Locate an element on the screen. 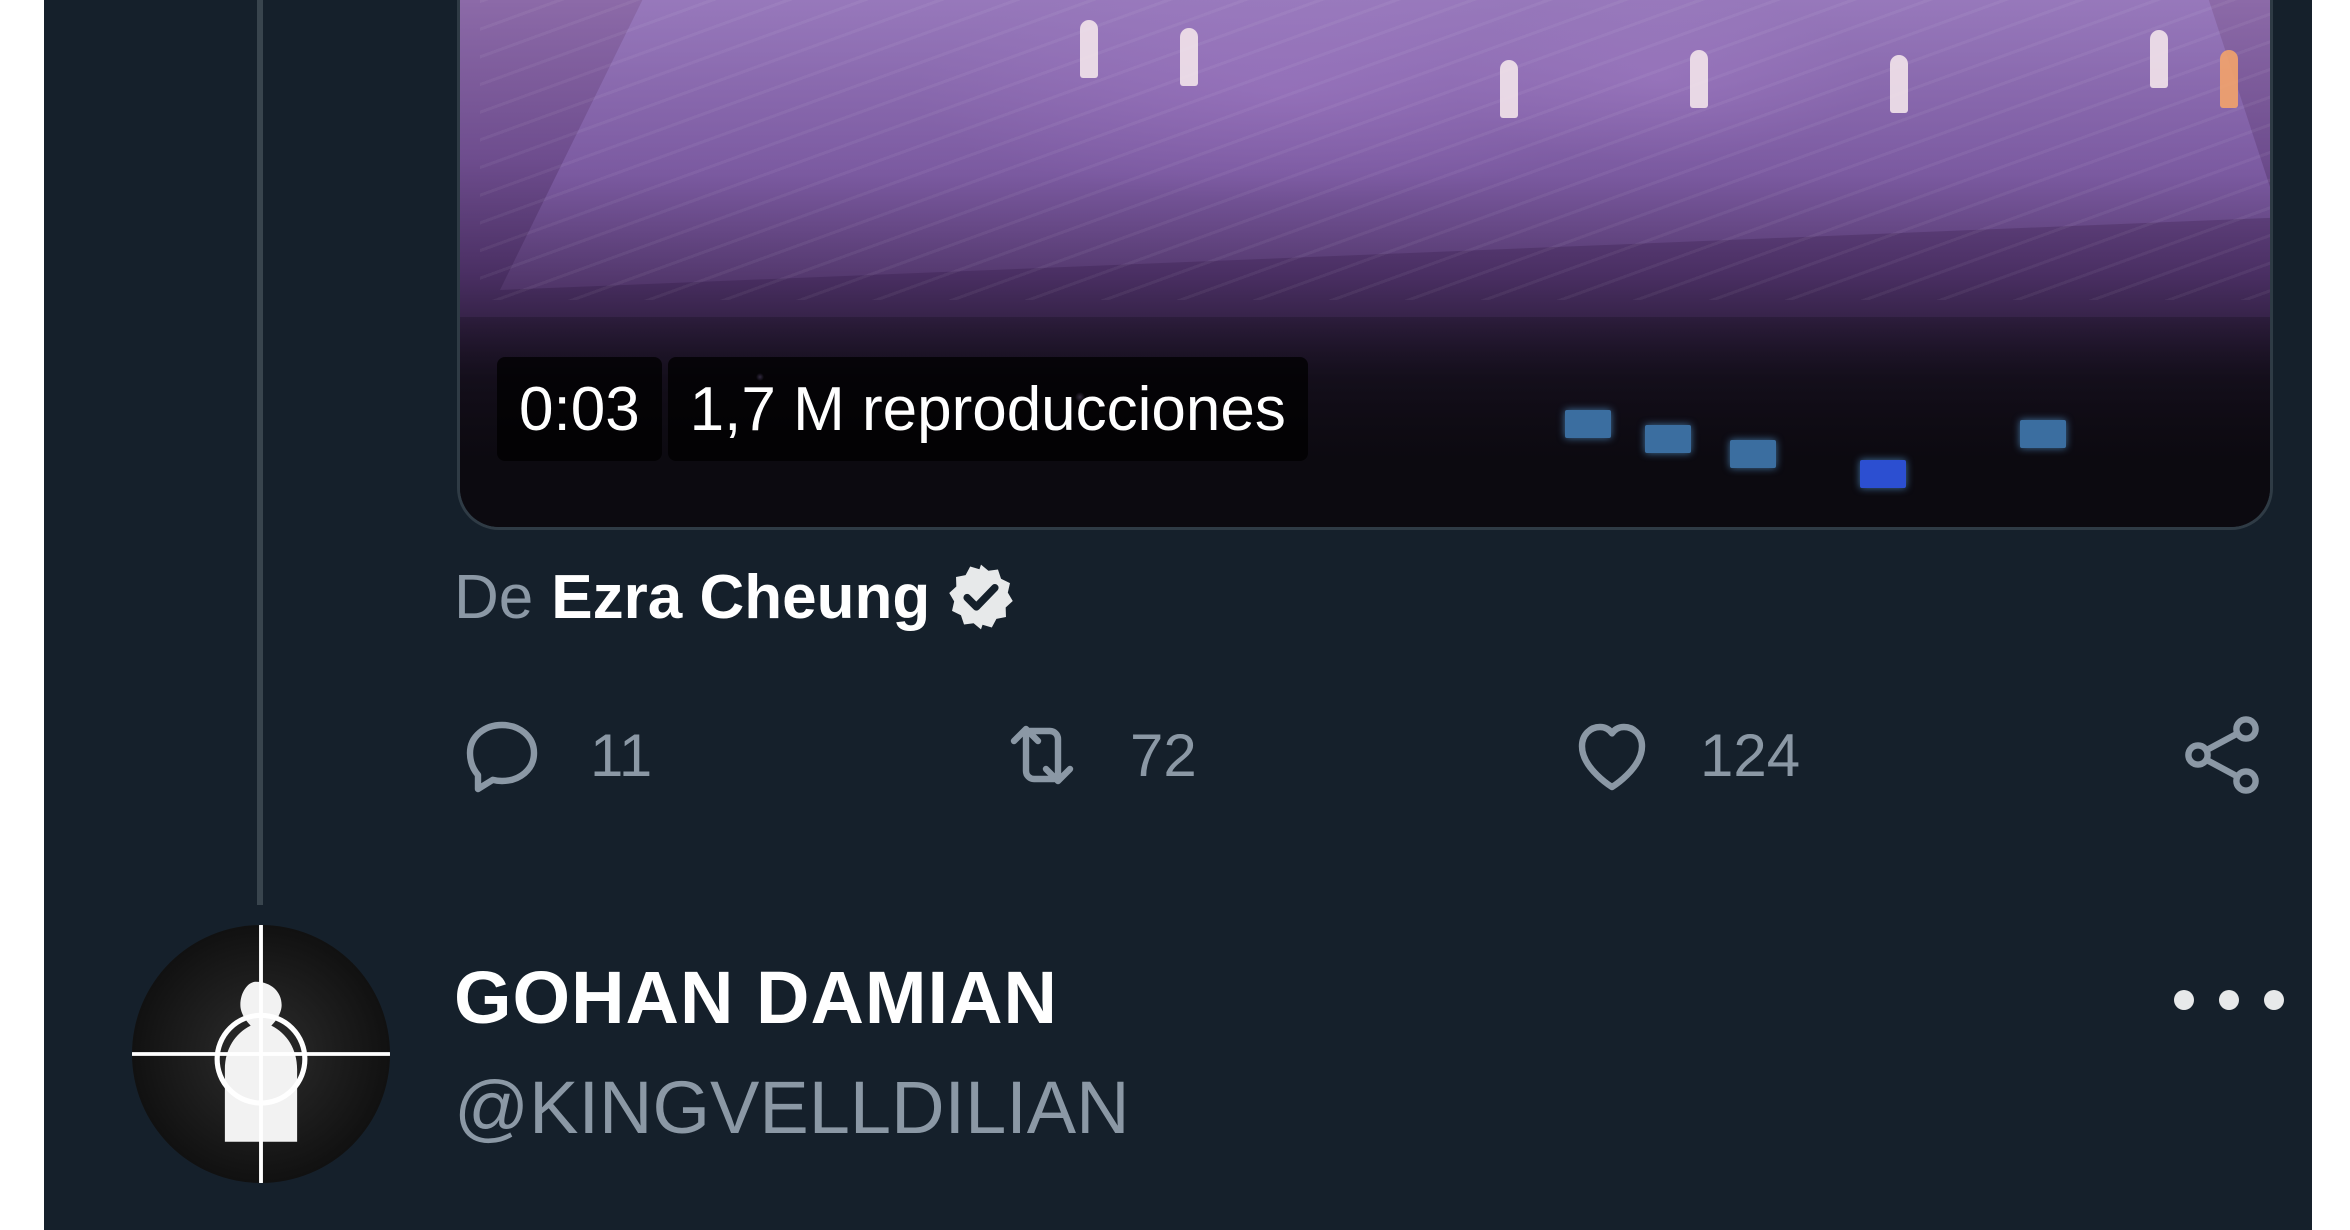  attribution-author-link: Ezra Cheung is located at coordinates (740, 597).